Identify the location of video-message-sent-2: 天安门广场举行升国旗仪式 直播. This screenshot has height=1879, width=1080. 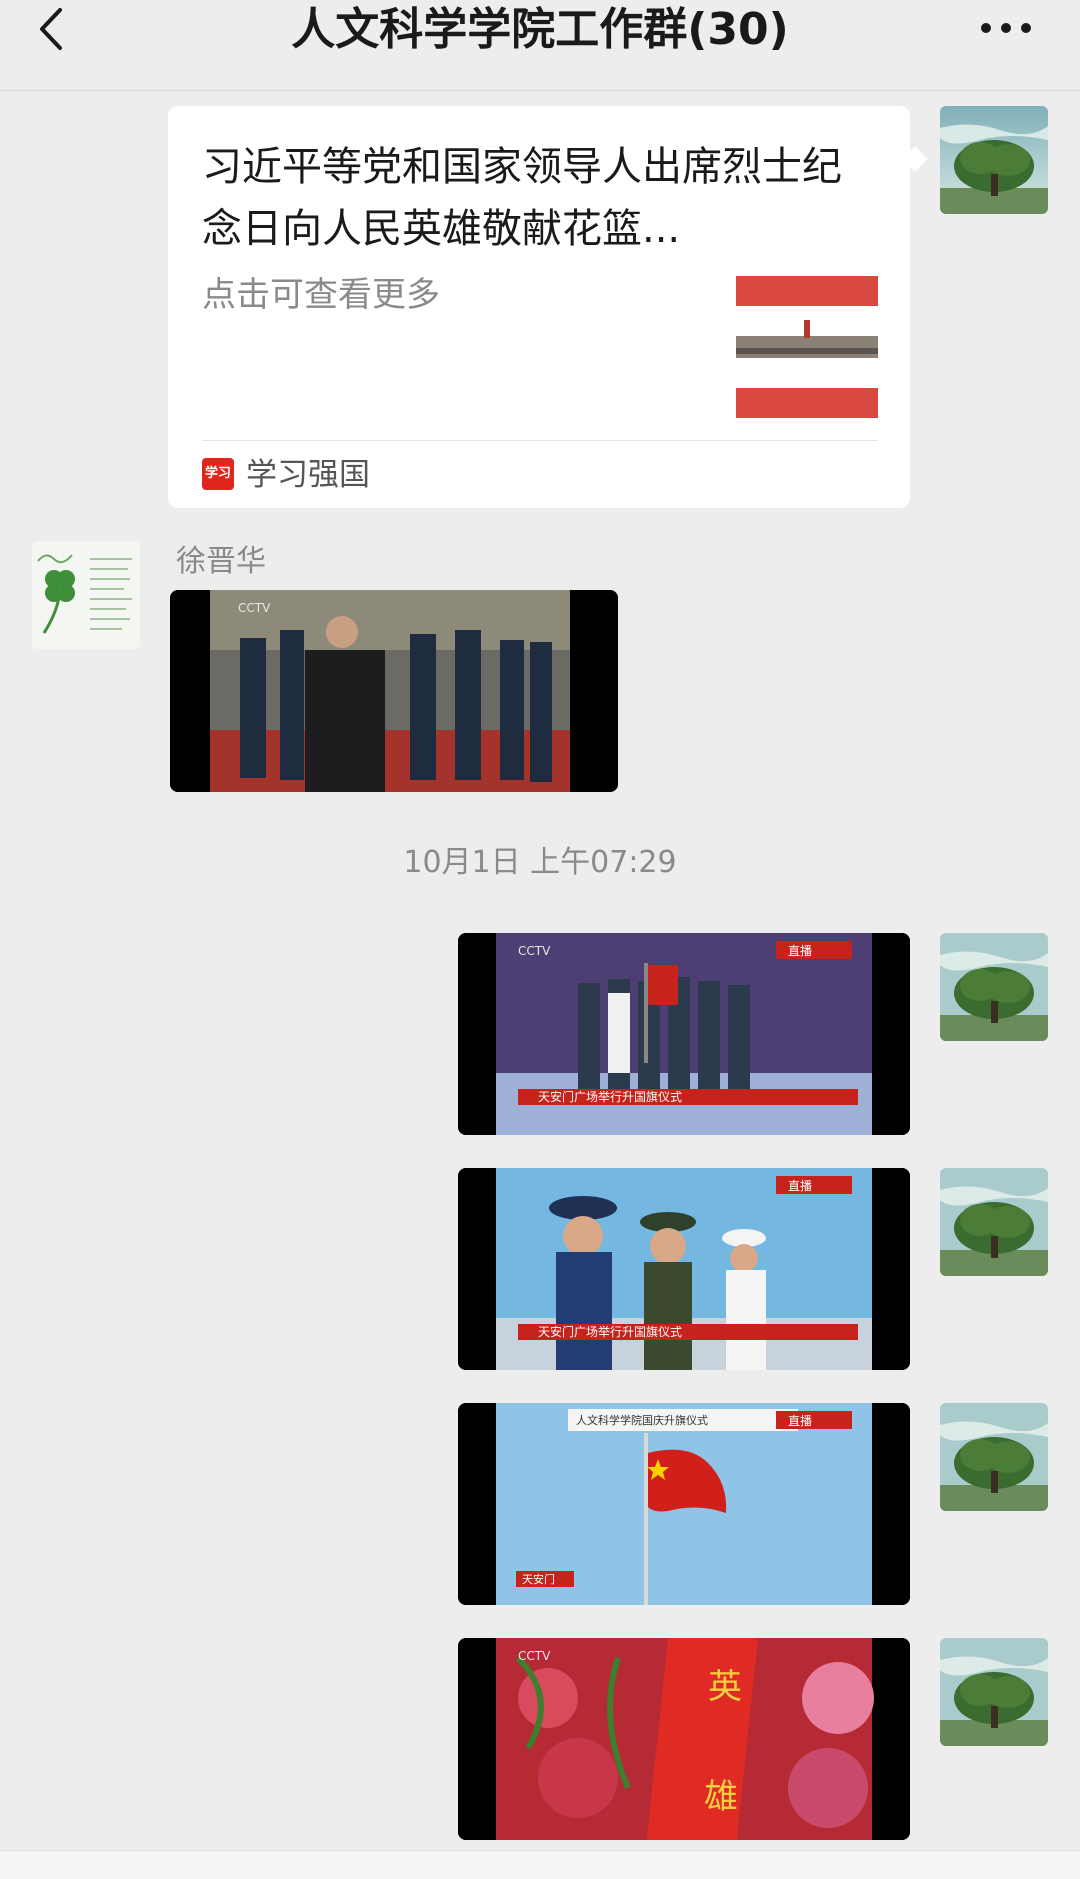
(684, 1269).